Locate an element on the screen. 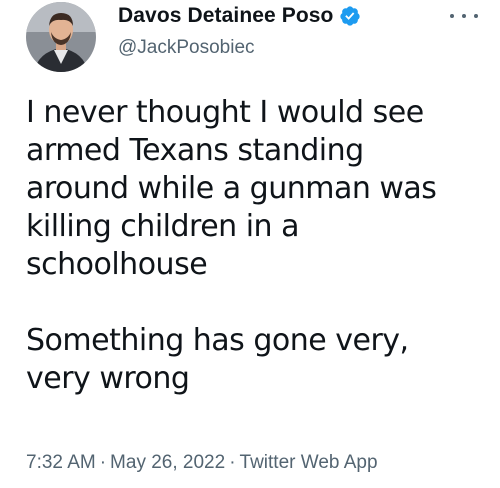 The image size is (500, 488). avatar-photo-icon is located at coordinates (61, 37).